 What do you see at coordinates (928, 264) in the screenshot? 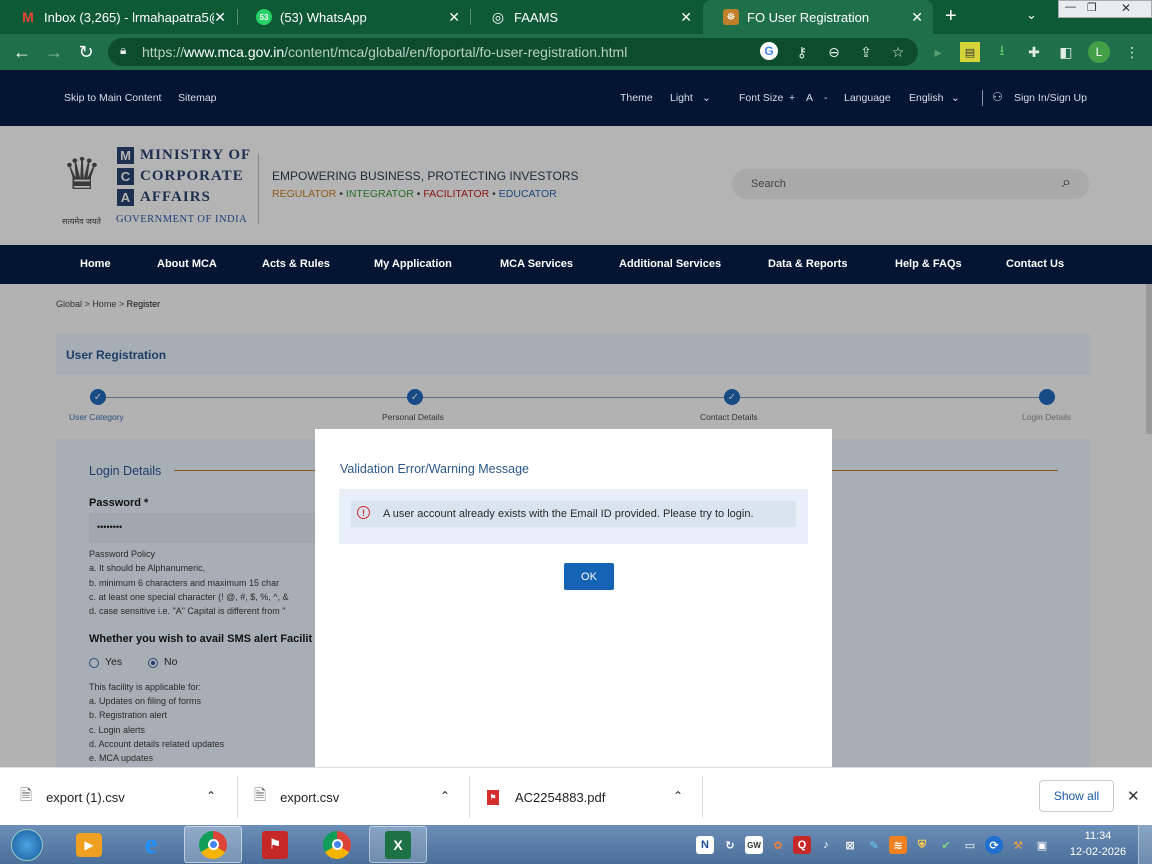
I see `nav-help-faqs: Help & FAQs` at bounding box center [928, 264].